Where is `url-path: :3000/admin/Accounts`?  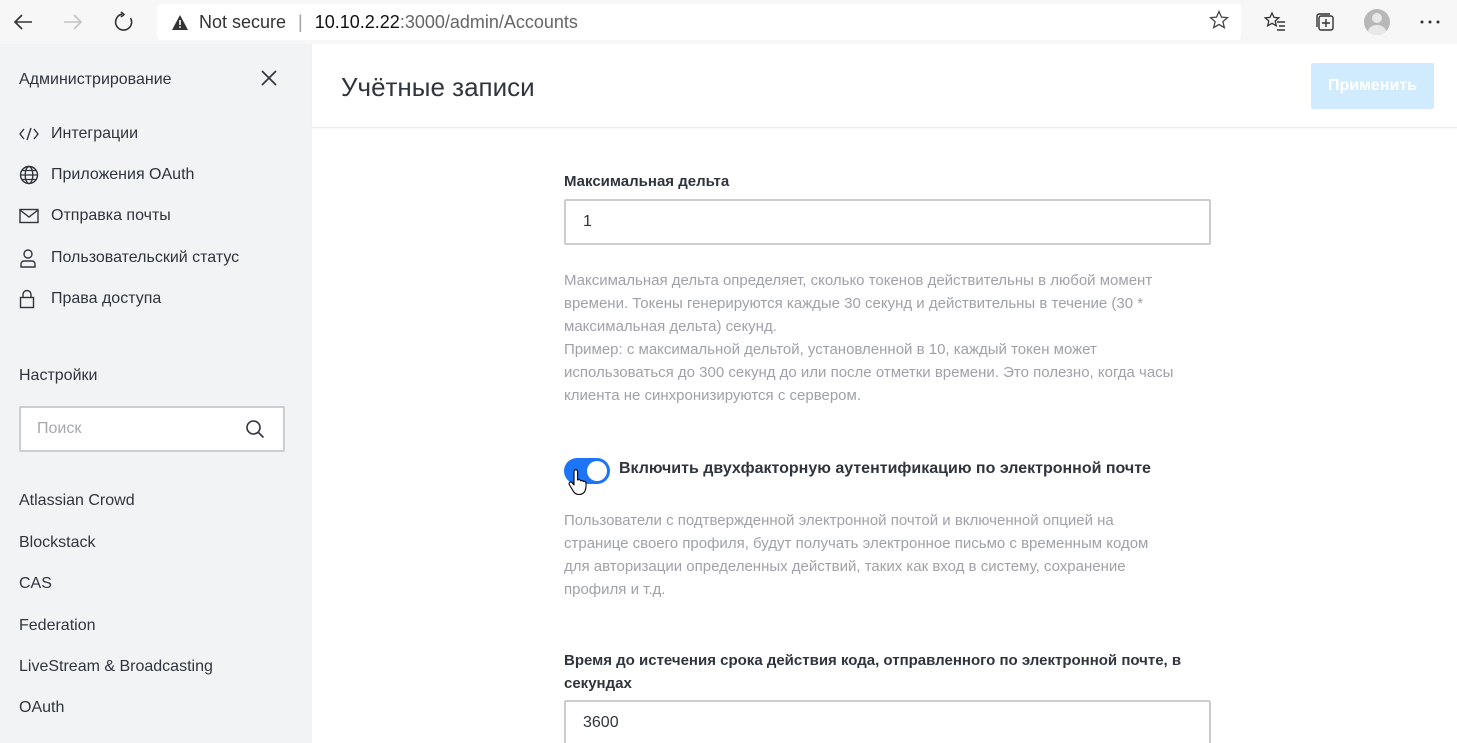 url-path: :3000/admin/Accounts is located at coordinates (488, 21).